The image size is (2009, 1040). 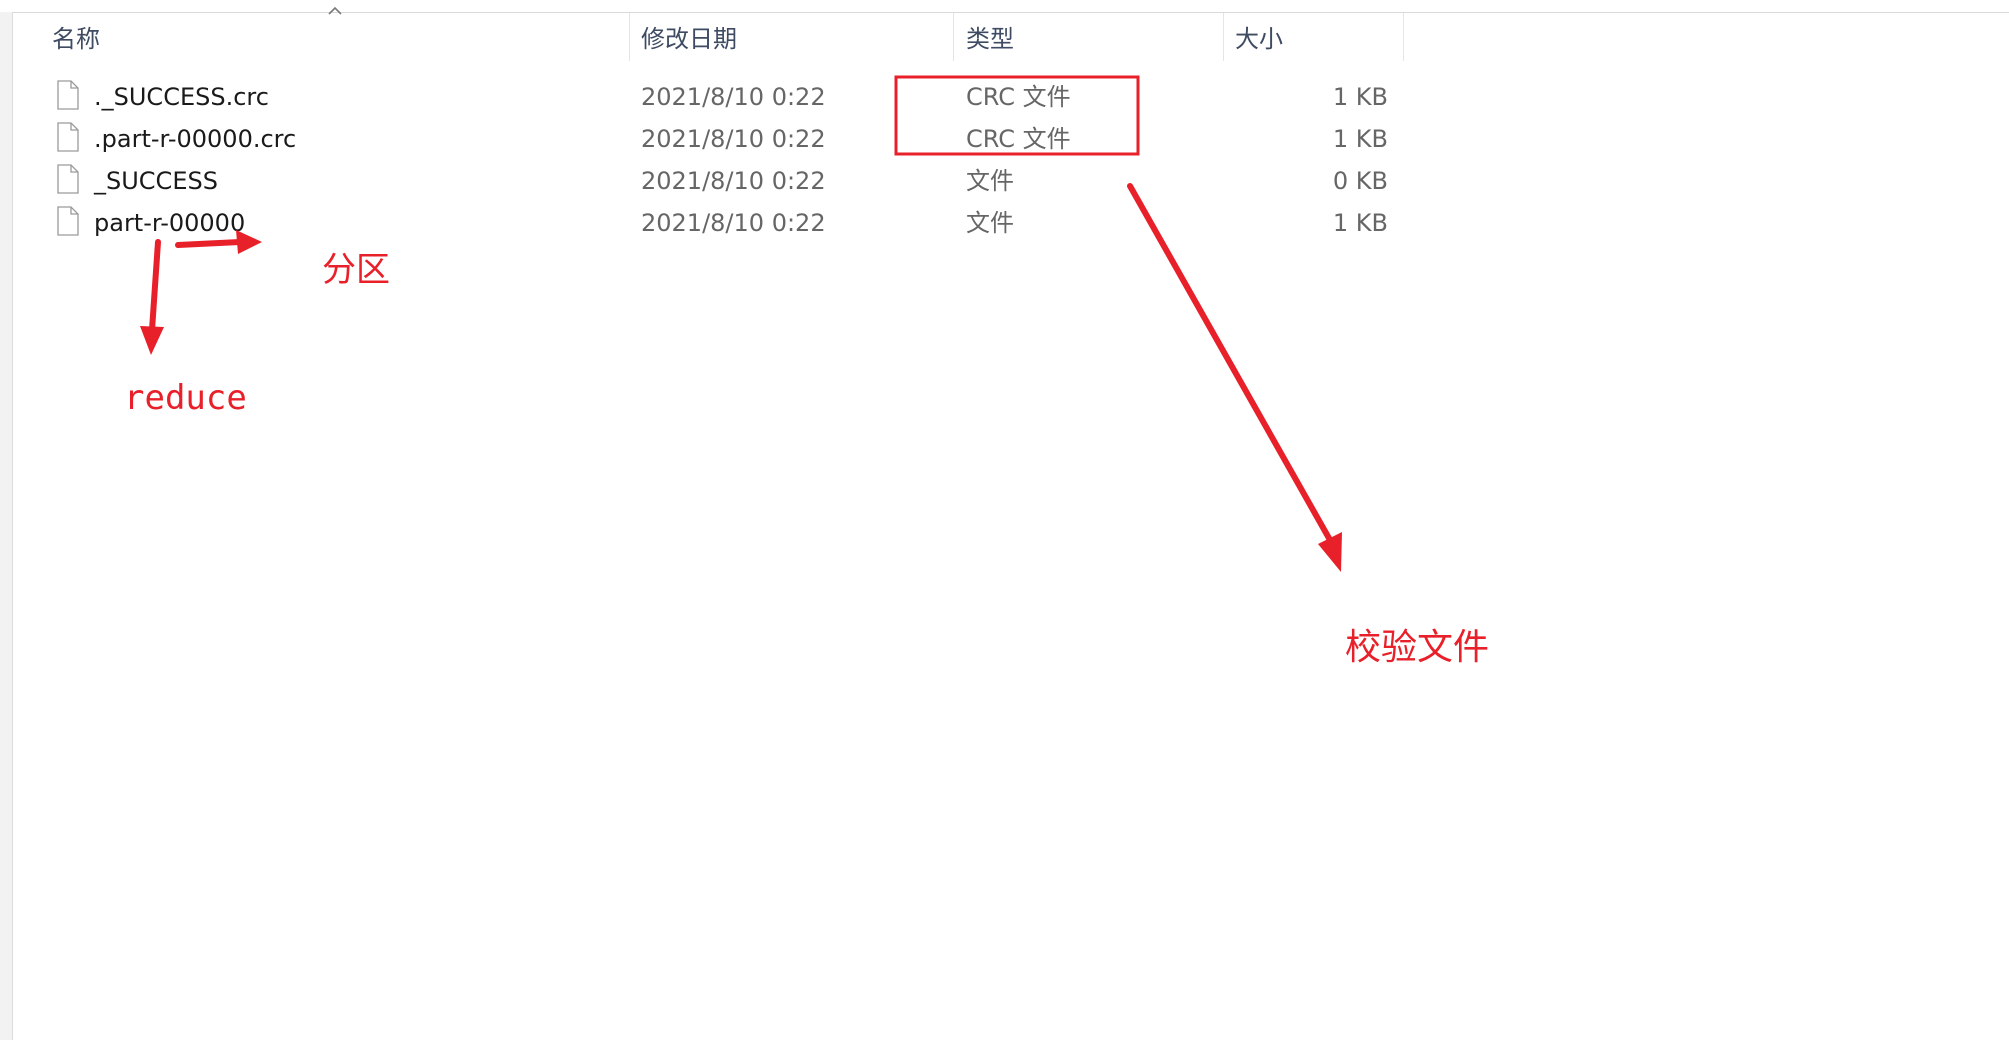 What do you see at coordinates (181, 97) in the screenshot?
I see `file-name: ._SUCCESS.crc` at bounding box center [181, 97].